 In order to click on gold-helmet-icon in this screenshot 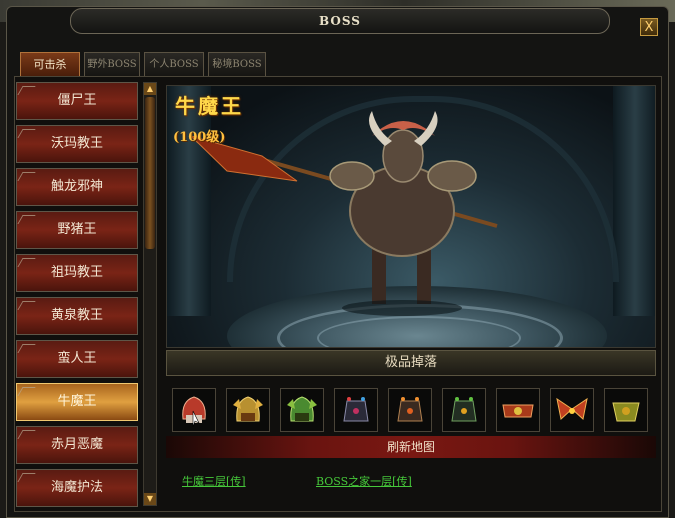, I will do `click(248, 409)`.